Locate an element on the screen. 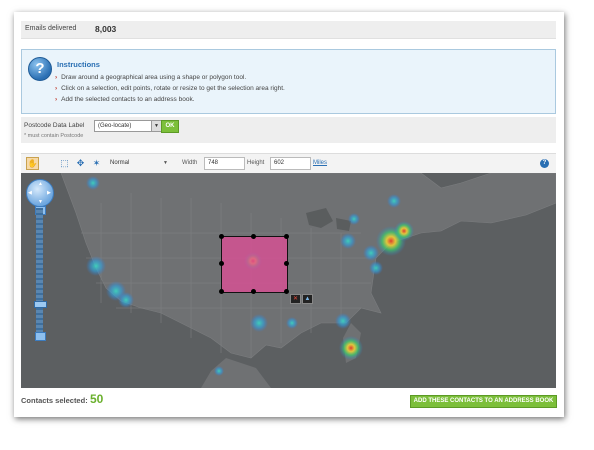 Image resolution: width=594 pixels, height=450 pixels. width-input: 748 is located at coordinates (224, 163).